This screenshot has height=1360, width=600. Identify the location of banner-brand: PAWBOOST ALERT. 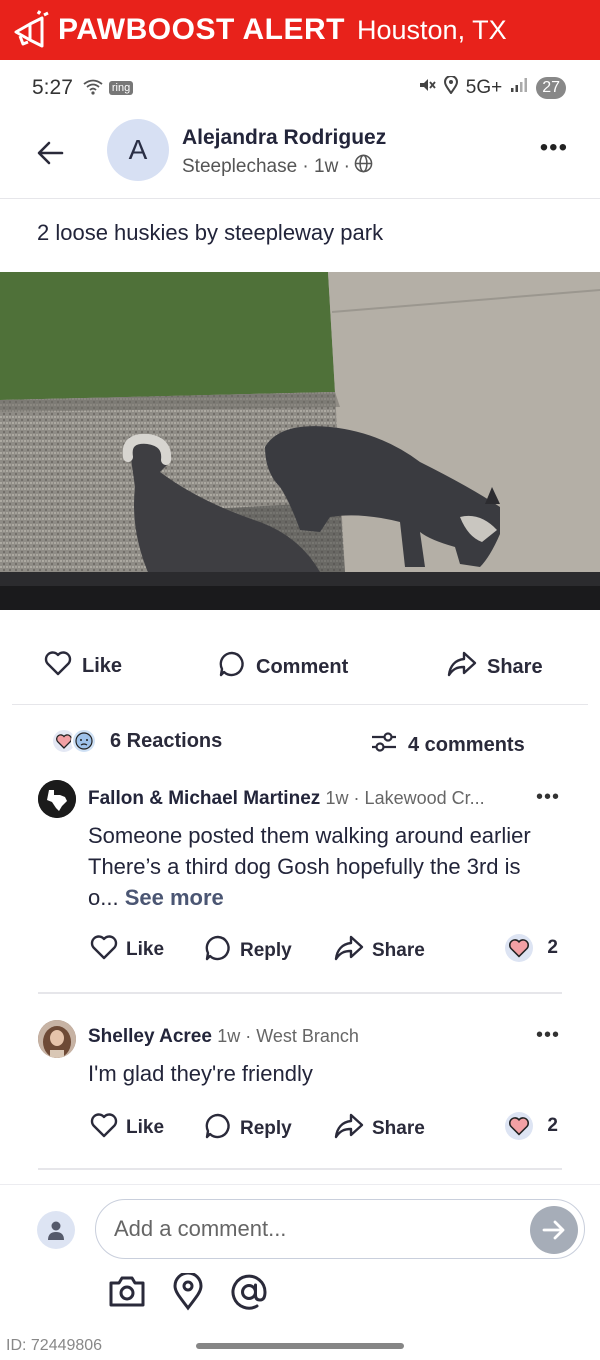
(201, 29).